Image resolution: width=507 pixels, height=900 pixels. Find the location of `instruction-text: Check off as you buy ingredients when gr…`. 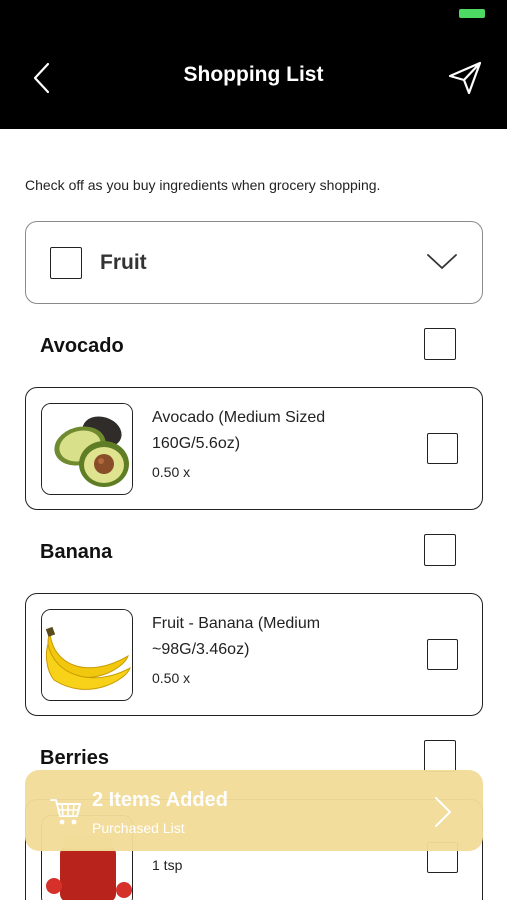

instruction-text: Check off as you buy ingredients when gr… is located at coordinates (203, 185).